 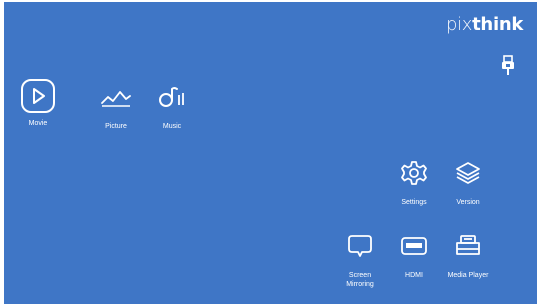 I want to click on layers-icon, so click(x=468, y=173).